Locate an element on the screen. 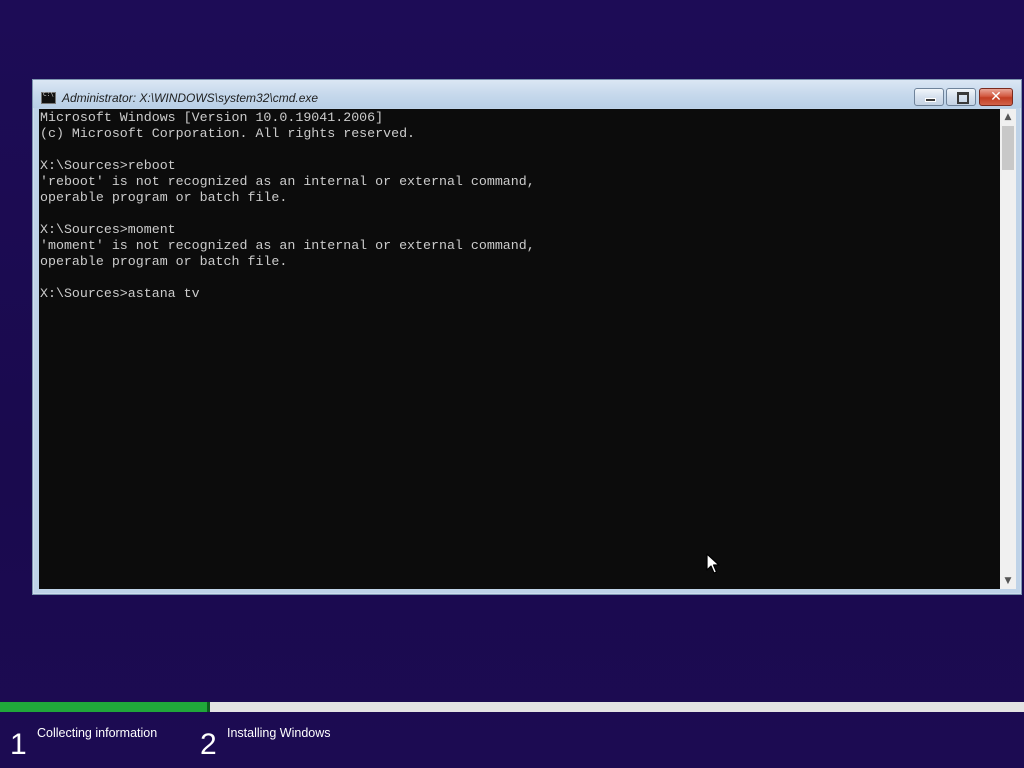  step-1-number: 1 is located at coordinates (18, 744).